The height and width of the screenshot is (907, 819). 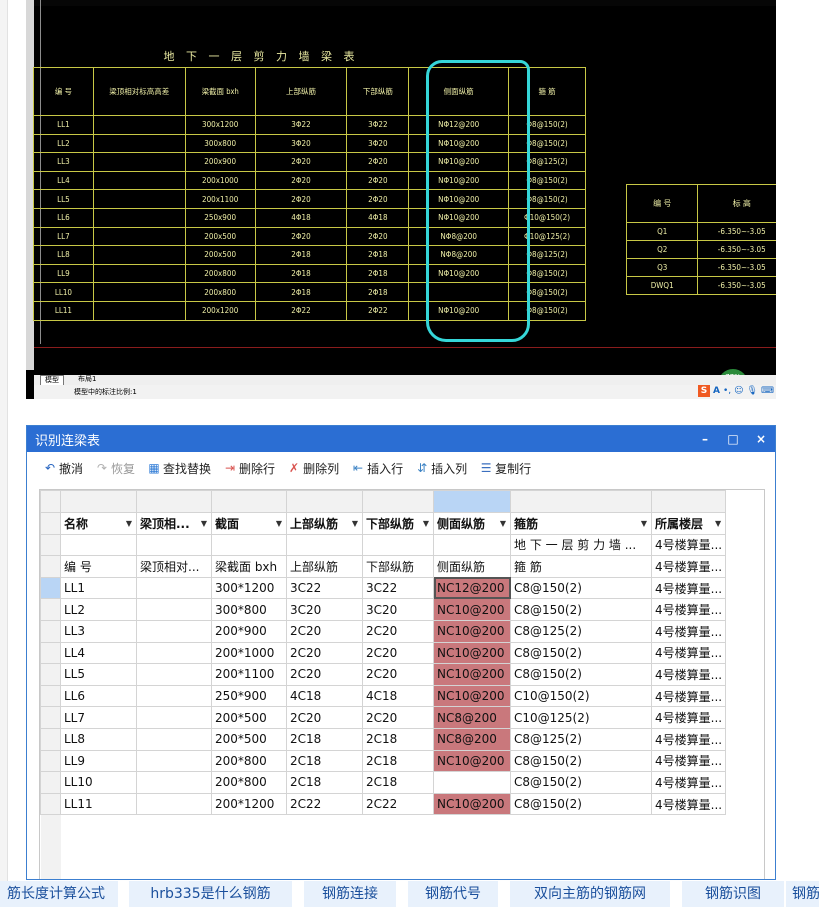 What do you see at coordinates (249, 523) in the screenshot?
I see `column-header-dropdown: 截面 ▼` at bounding box center [249, 523].